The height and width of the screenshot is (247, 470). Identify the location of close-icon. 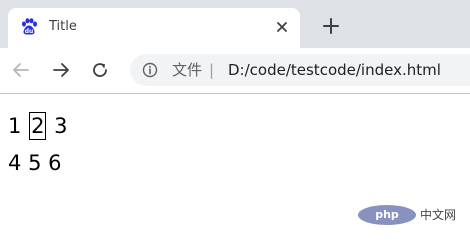
(282, 27).